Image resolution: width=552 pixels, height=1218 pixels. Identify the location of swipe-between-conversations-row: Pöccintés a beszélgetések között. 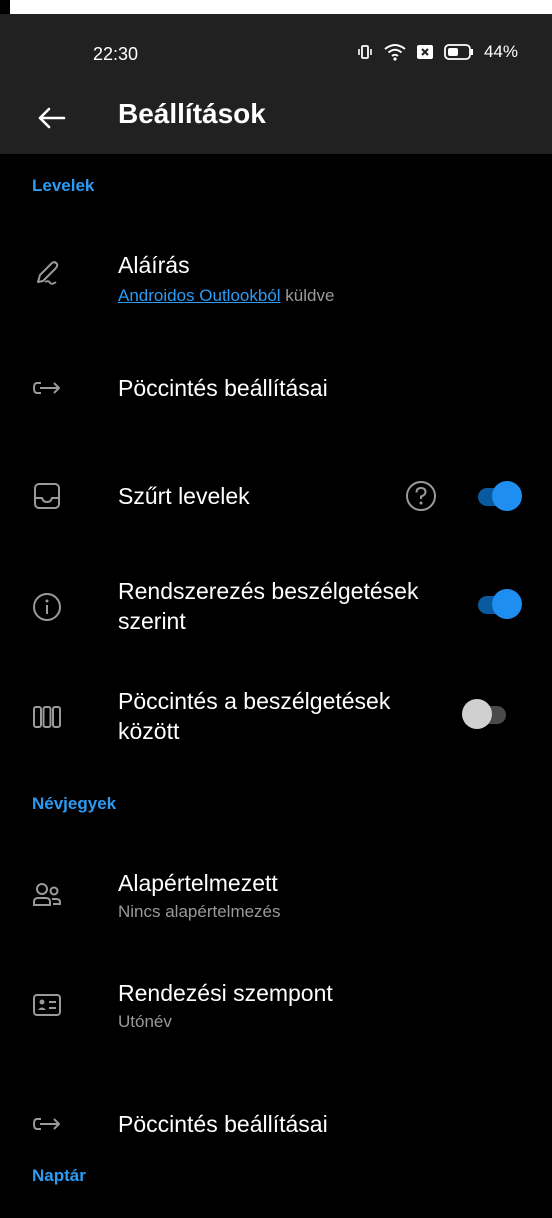
(276, 717).